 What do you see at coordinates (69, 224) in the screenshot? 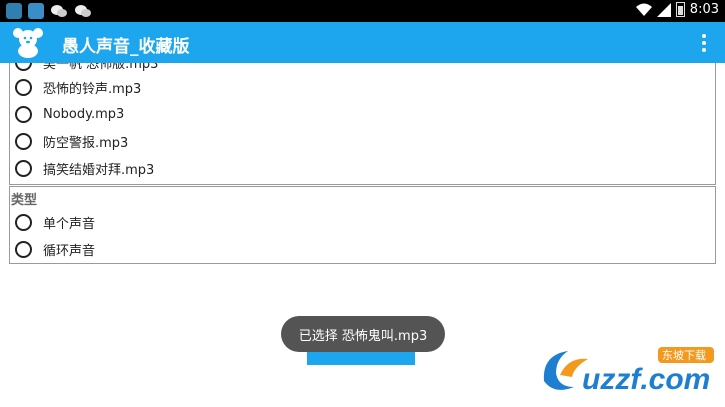
I see `type-option-label: 单个声音` at bounding box center [69, 224].